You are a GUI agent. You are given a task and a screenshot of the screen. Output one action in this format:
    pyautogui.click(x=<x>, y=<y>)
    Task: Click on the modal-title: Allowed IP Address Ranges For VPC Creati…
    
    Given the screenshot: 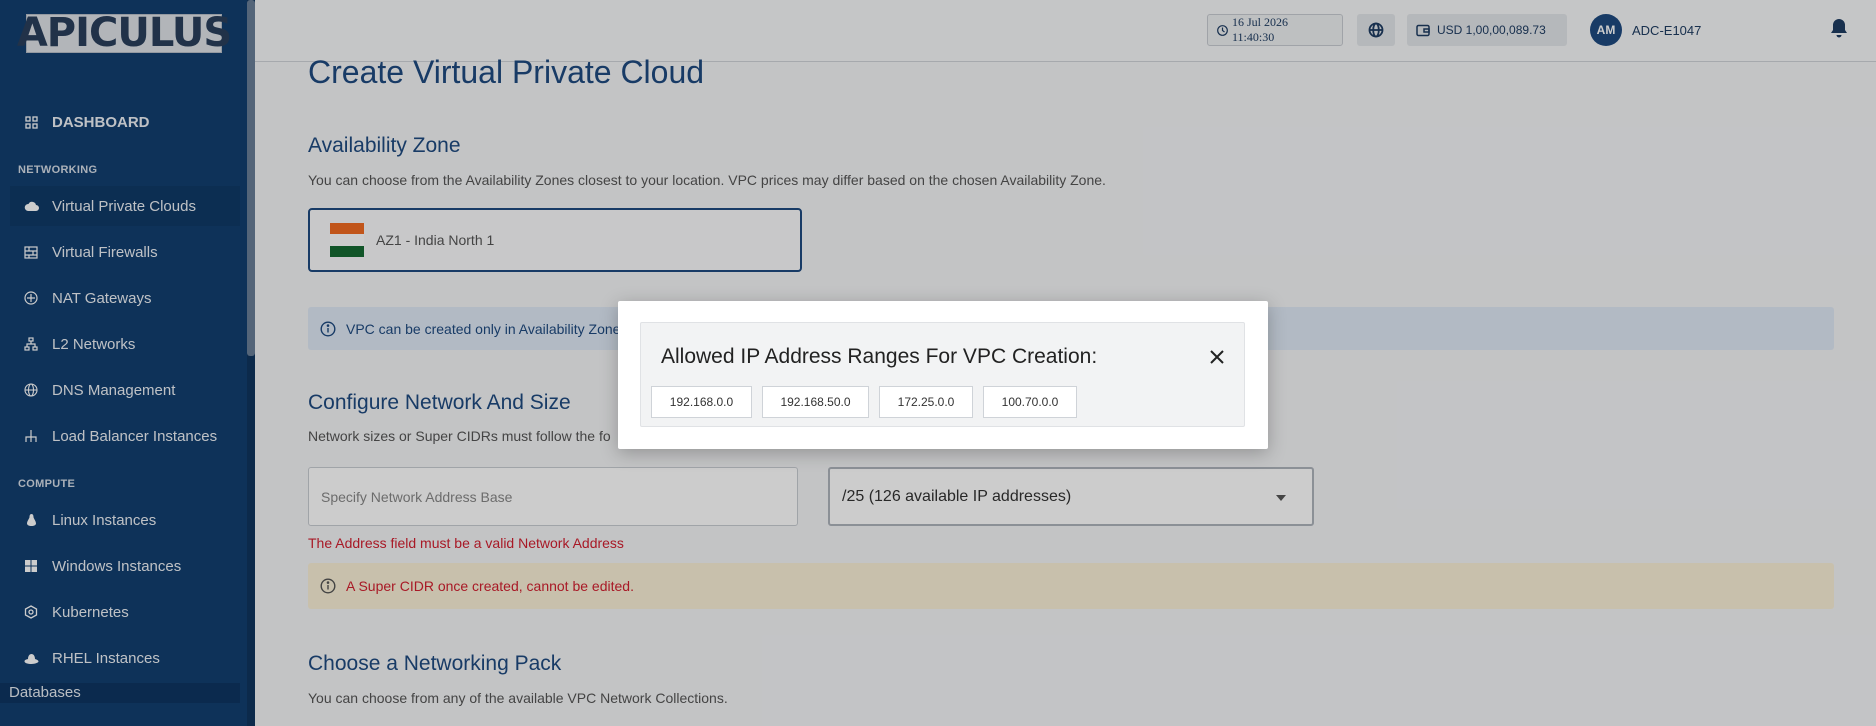 What is the action you would take?
    pyautogui.click(x=879, y=356)
    